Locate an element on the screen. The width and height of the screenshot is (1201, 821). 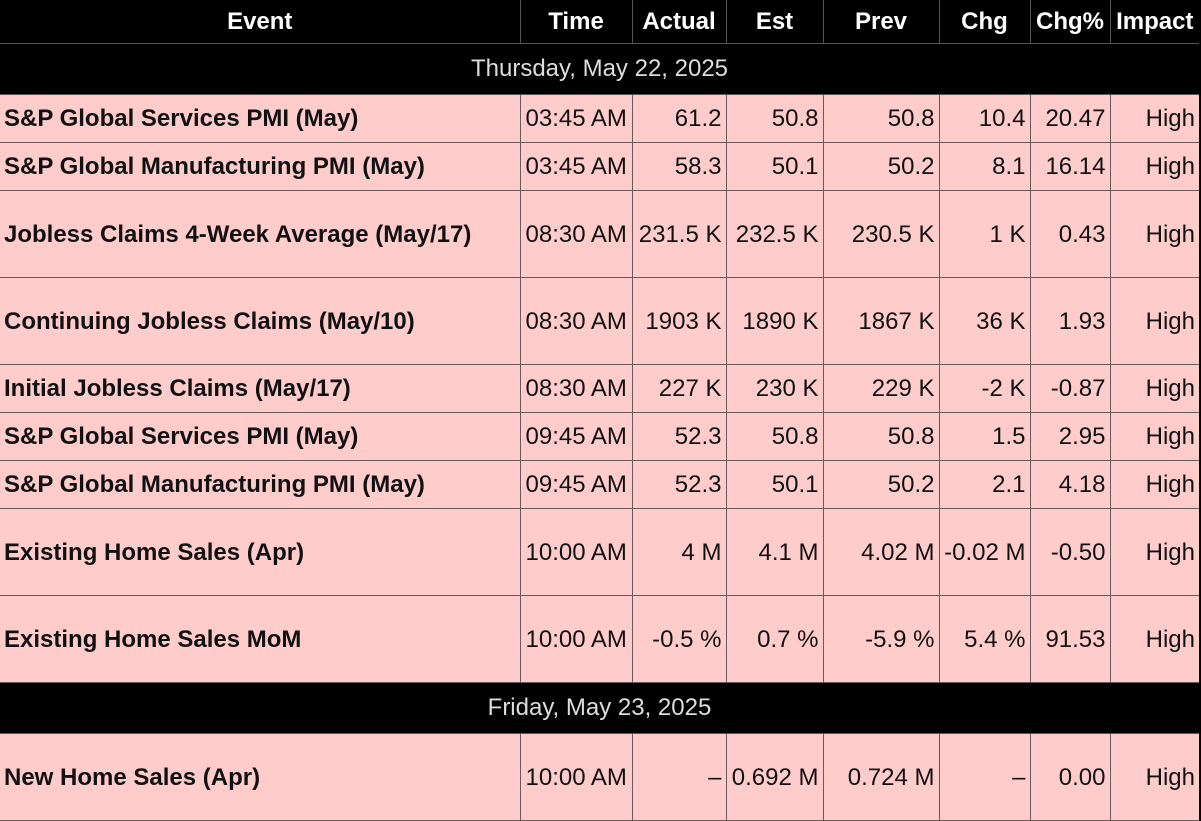
estimate-value: 4.1 M is located at coordinates (775, 552).